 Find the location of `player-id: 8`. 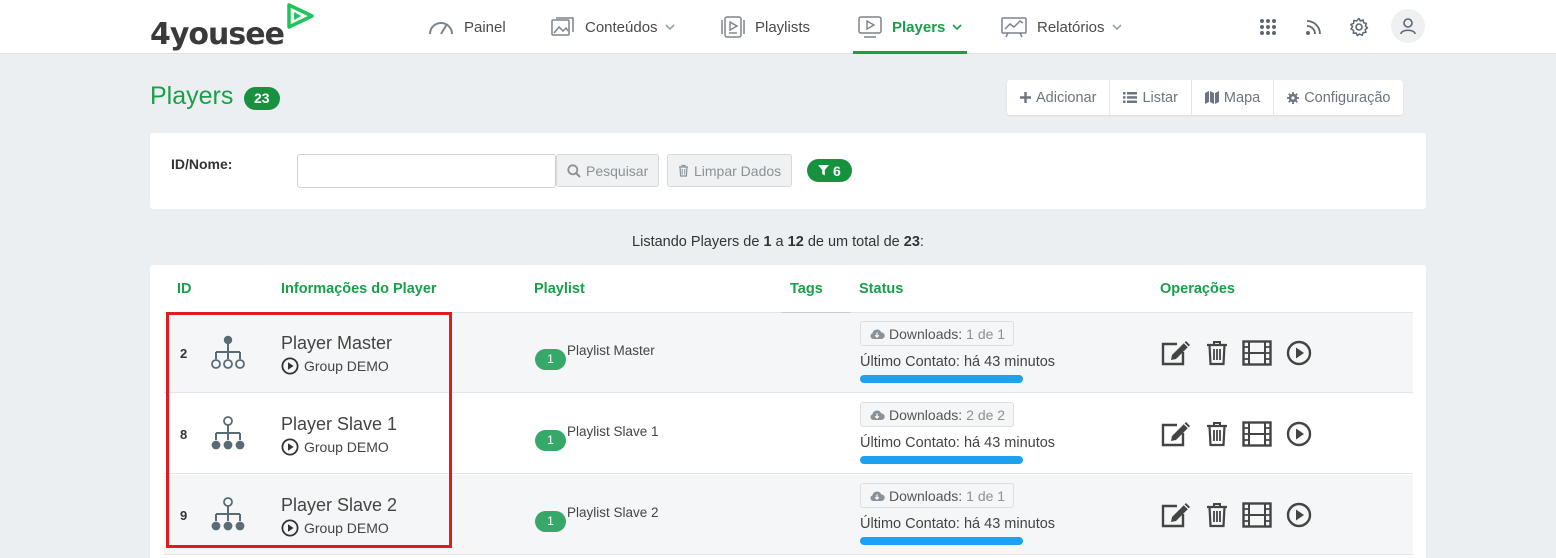

player-id: 8 is located at coordinates (184, 434).